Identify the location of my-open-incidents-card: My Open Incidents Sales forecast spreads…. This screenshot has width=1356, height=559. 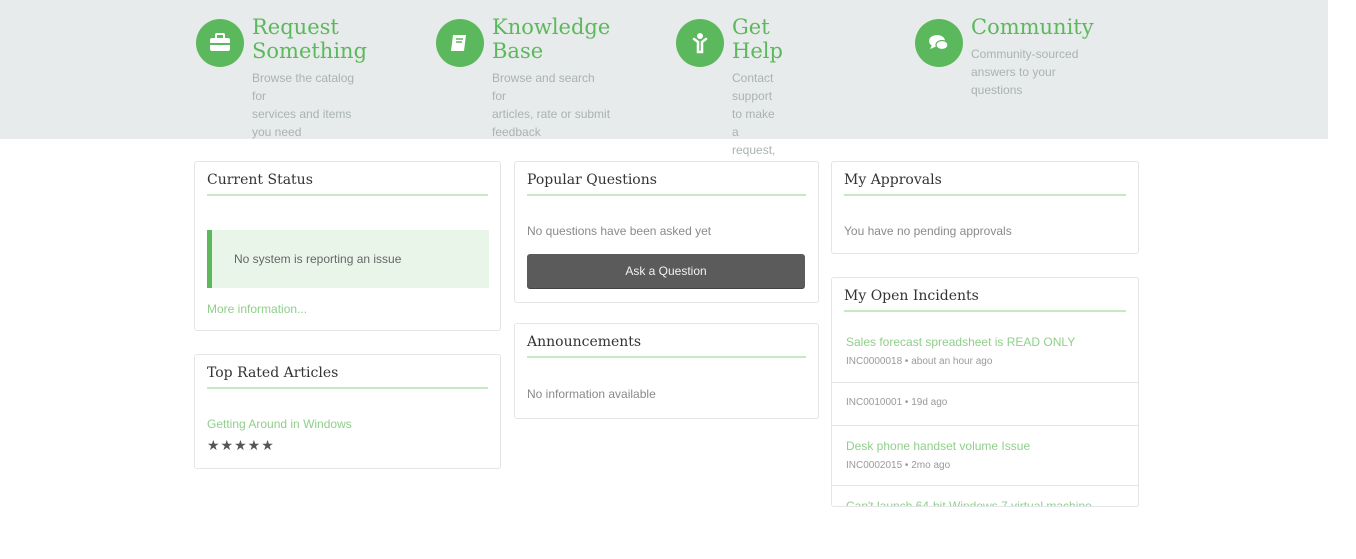
(985, 392).